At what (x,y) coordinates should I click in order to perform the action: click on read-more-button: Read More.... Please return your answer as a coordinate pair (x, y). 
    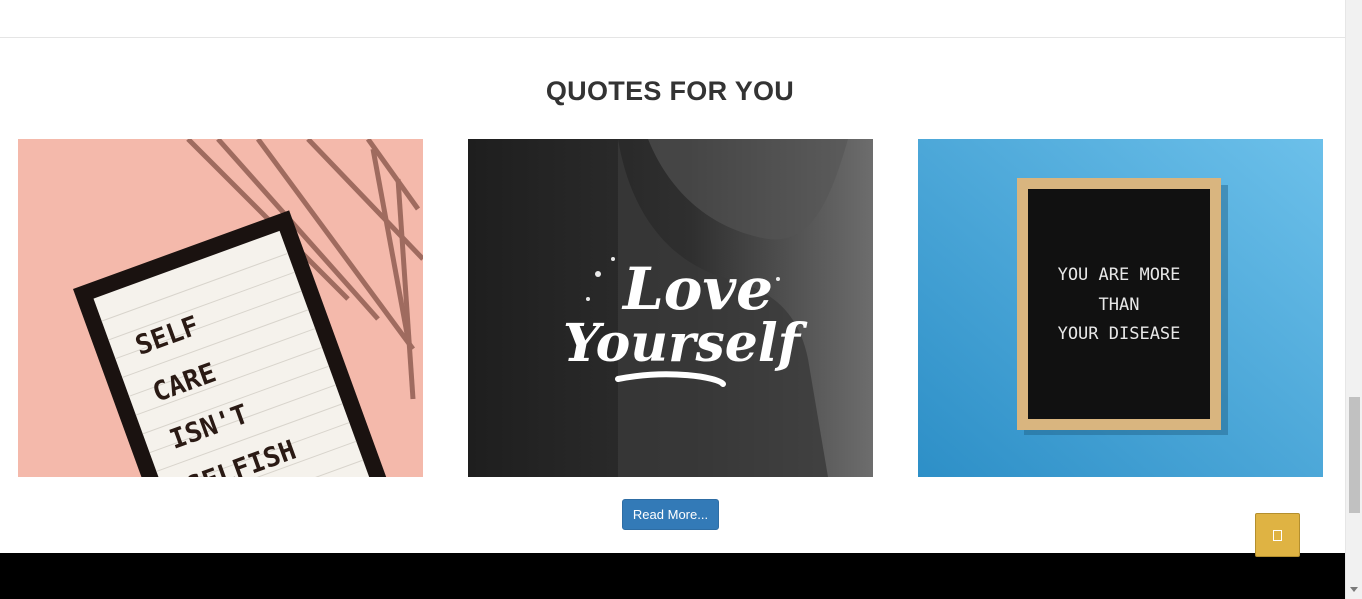
    Looking at the image, I should click on (670, 514).